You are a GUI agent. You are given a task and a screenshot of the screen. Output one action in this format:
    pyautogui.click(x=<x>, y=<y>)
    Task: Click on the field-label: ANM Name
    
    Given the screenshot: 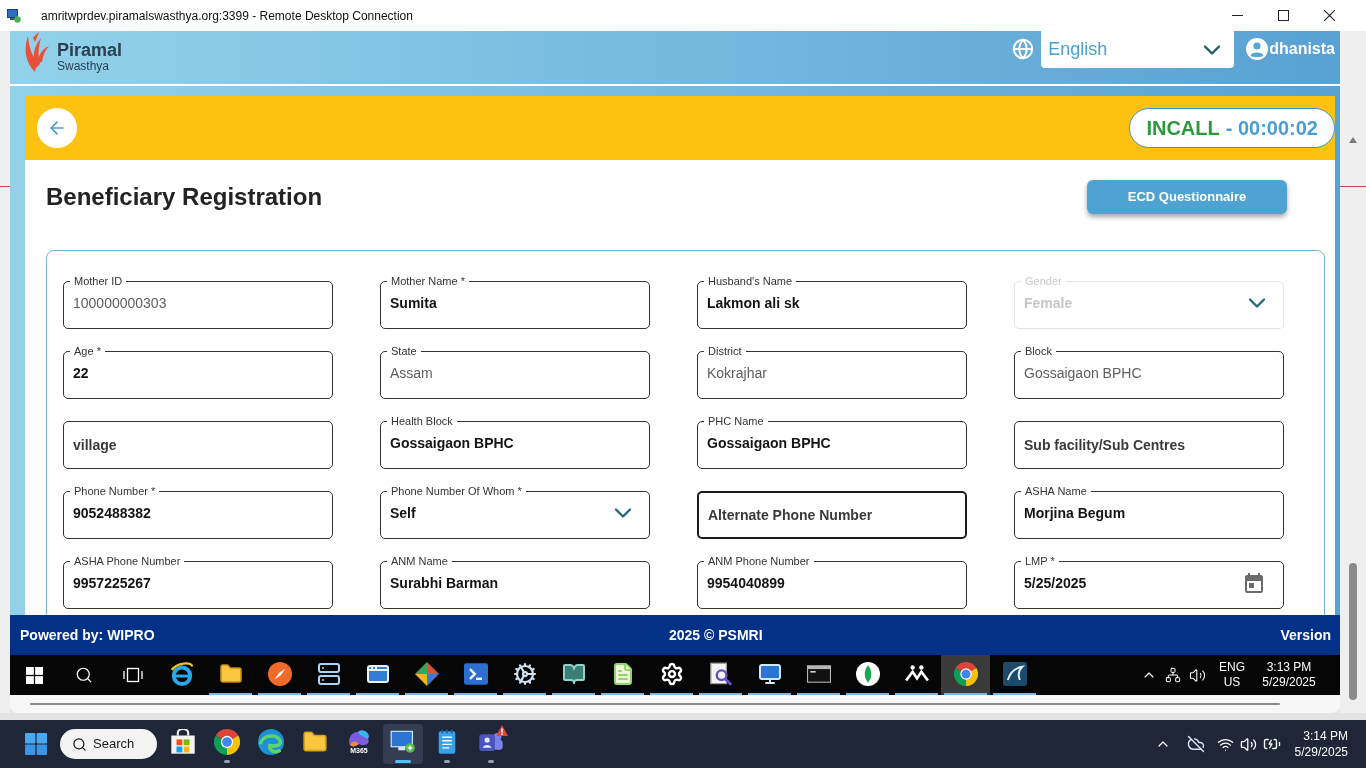 What is the action you would take?
    pyautogui.click(x=419, y=561)
    